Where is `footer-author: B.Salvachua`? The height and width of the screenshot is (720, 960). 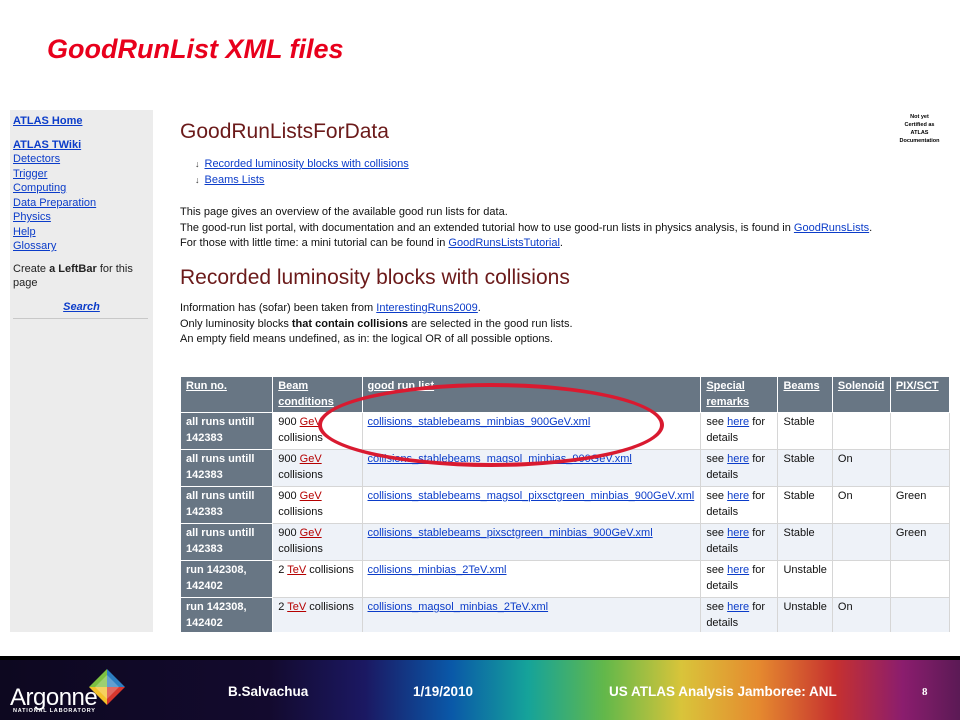
footer-author: B.Salvachua is located at coordinates (268, 691).